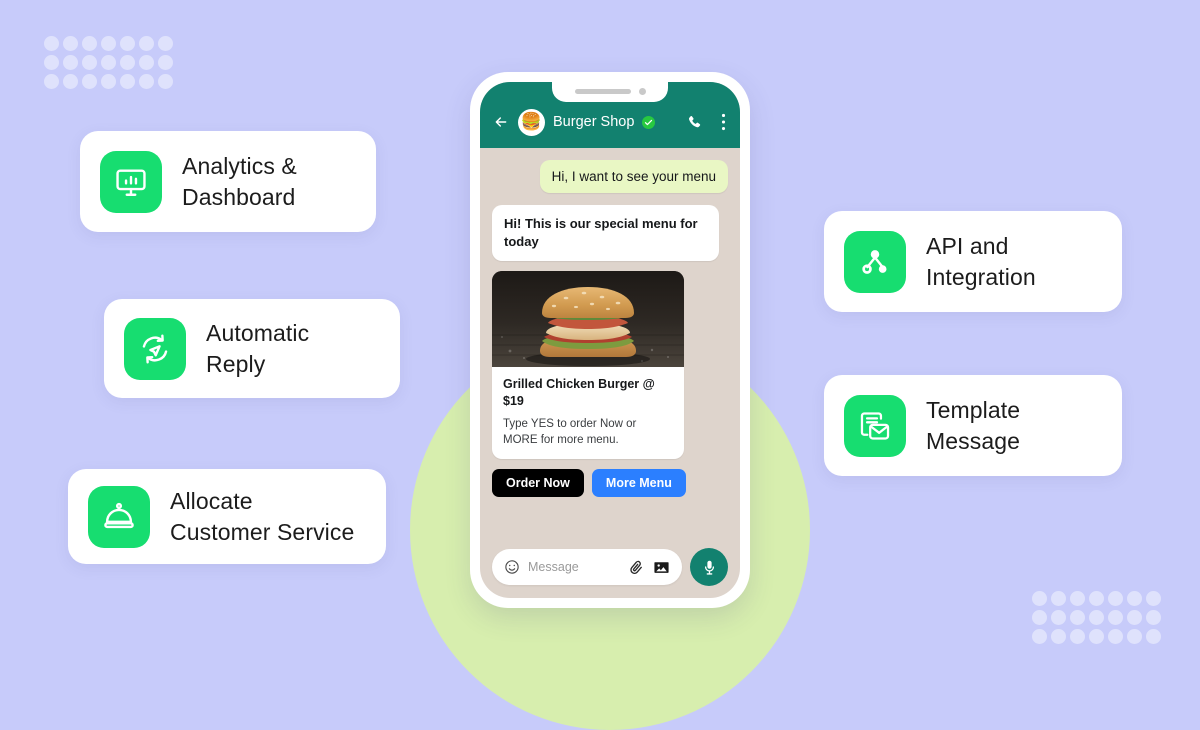  What do you see at coordinates (531, 122) in the screenshot?
I see `avatar: 🍔` at bounding box center [531, 122].